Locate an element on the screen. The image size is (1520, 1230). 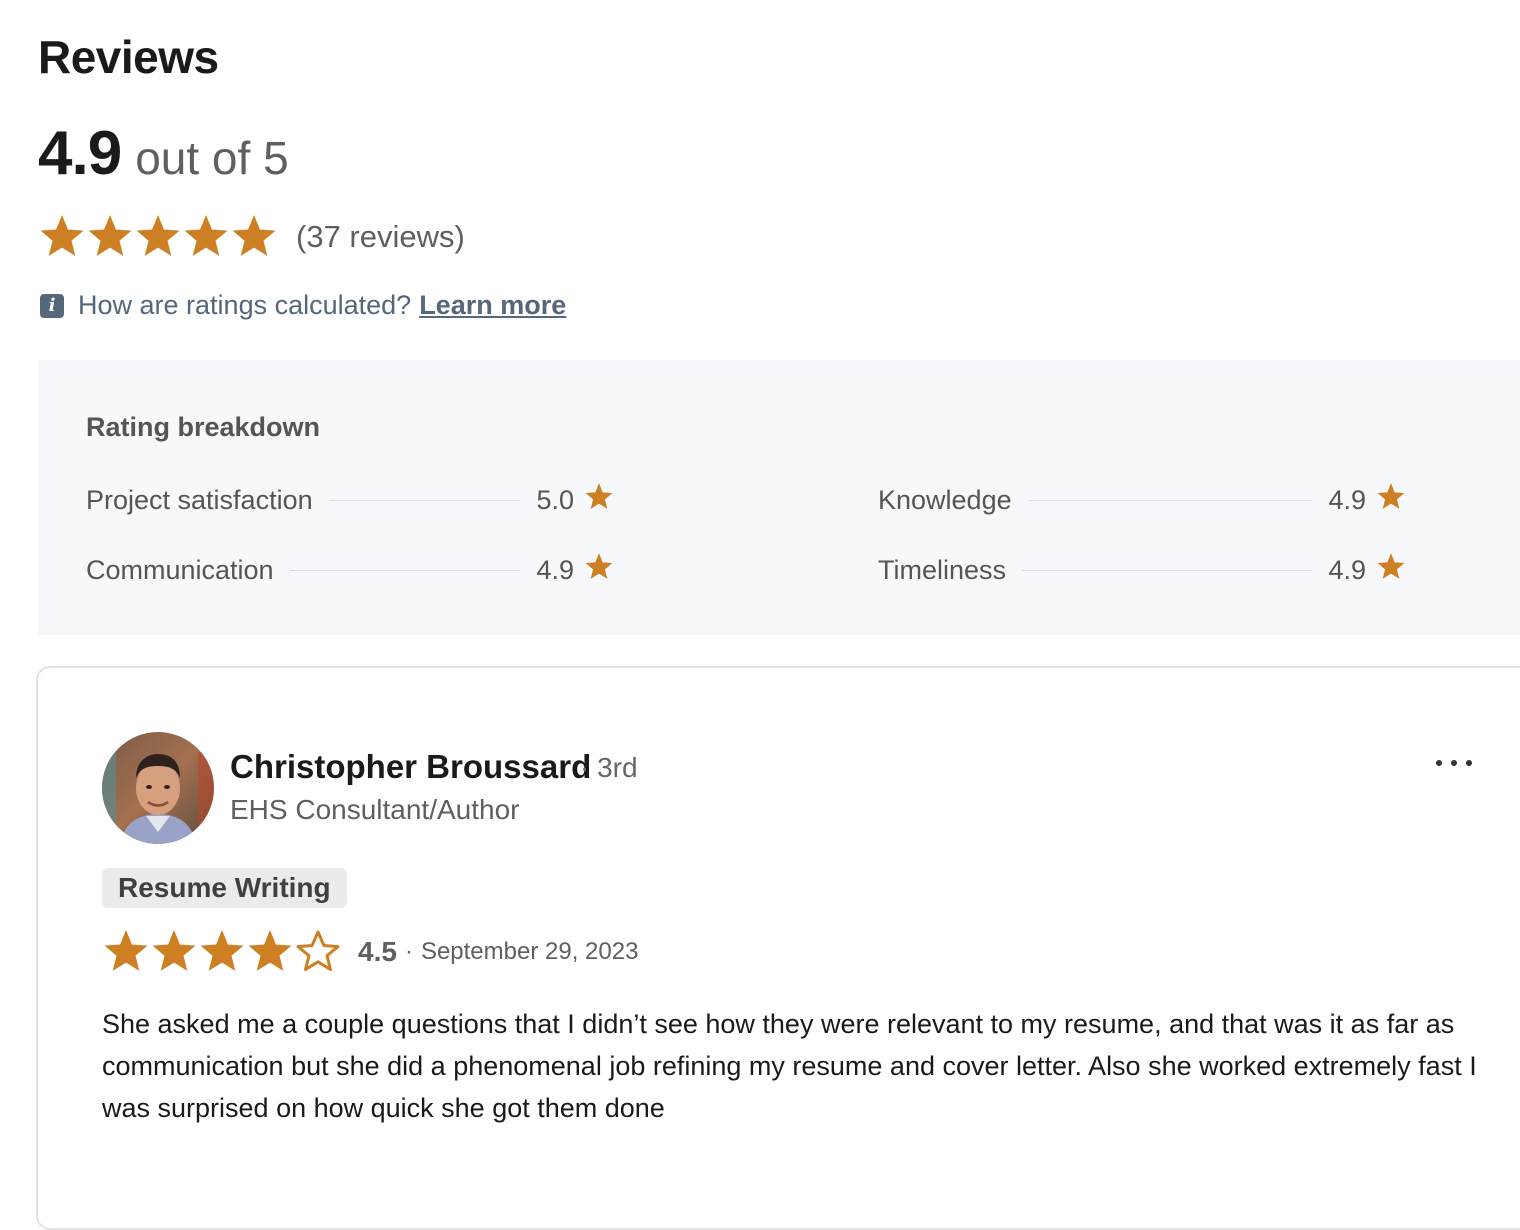
service-tag: Resume Writing is located at coordinates (224, 888).